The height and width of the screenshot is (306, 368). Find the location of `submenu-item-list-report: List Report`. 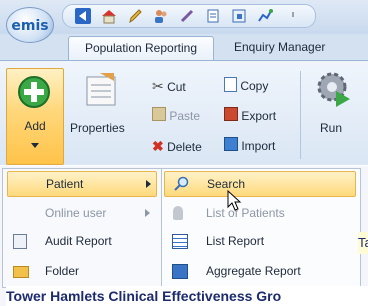

submenu-item-list-report: List Report is located at coordinates (259, 241).